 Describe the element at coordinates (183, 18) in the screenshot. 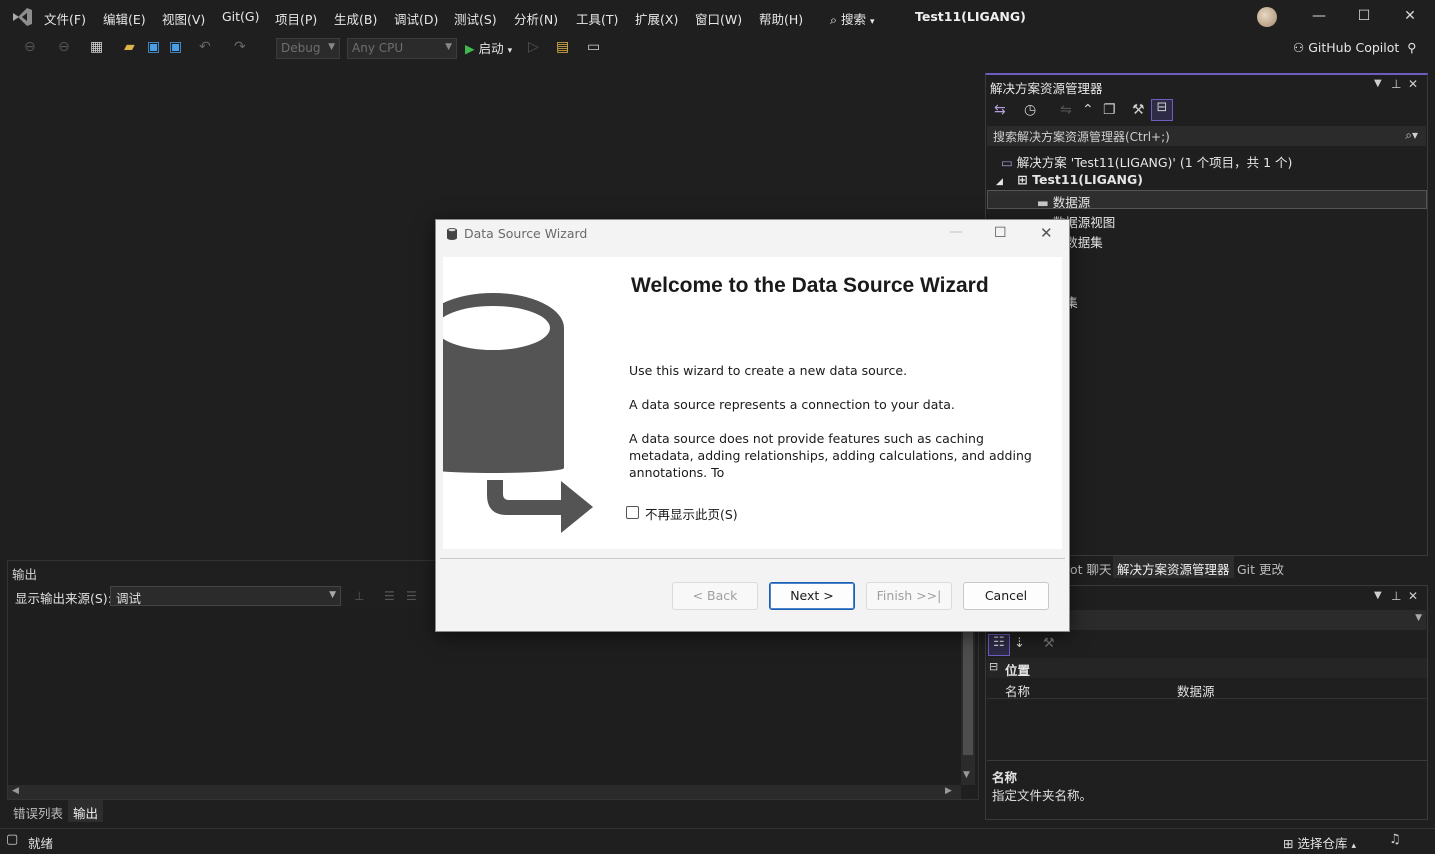

I see `menu-view: 视图(V)` at that location.